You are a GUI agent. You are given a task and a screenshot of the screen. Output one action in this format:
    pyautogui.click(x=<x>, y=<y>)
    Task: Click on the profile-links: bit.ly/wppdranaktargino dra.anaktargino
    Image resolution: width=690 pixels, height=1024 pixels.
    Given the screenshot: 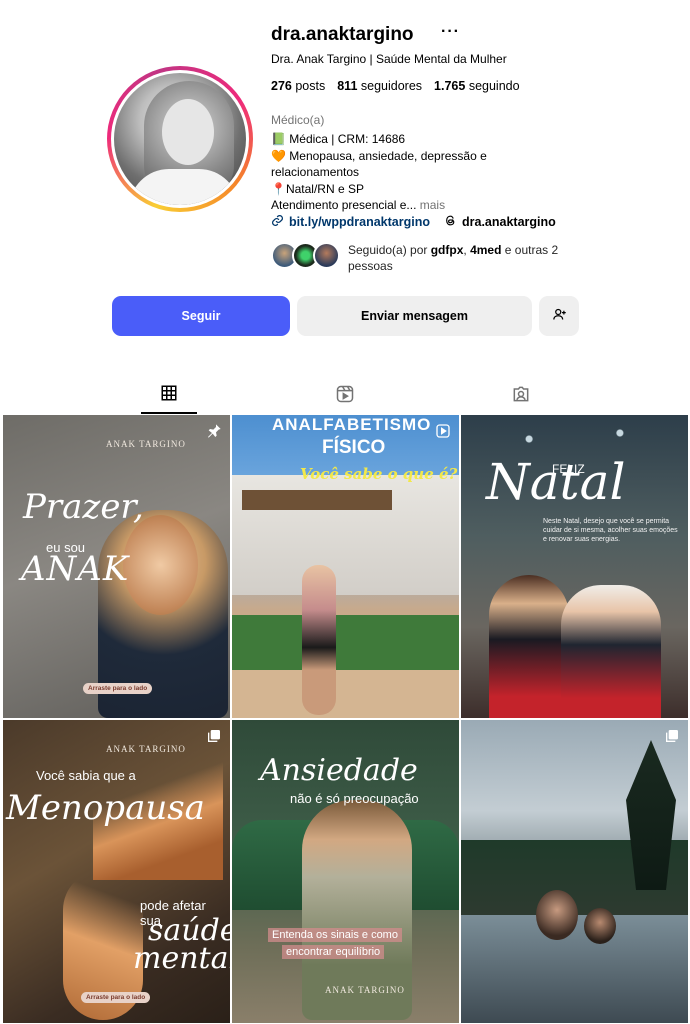 What is the action you would take?
    pyautogui.click(x=413, y=222)
    